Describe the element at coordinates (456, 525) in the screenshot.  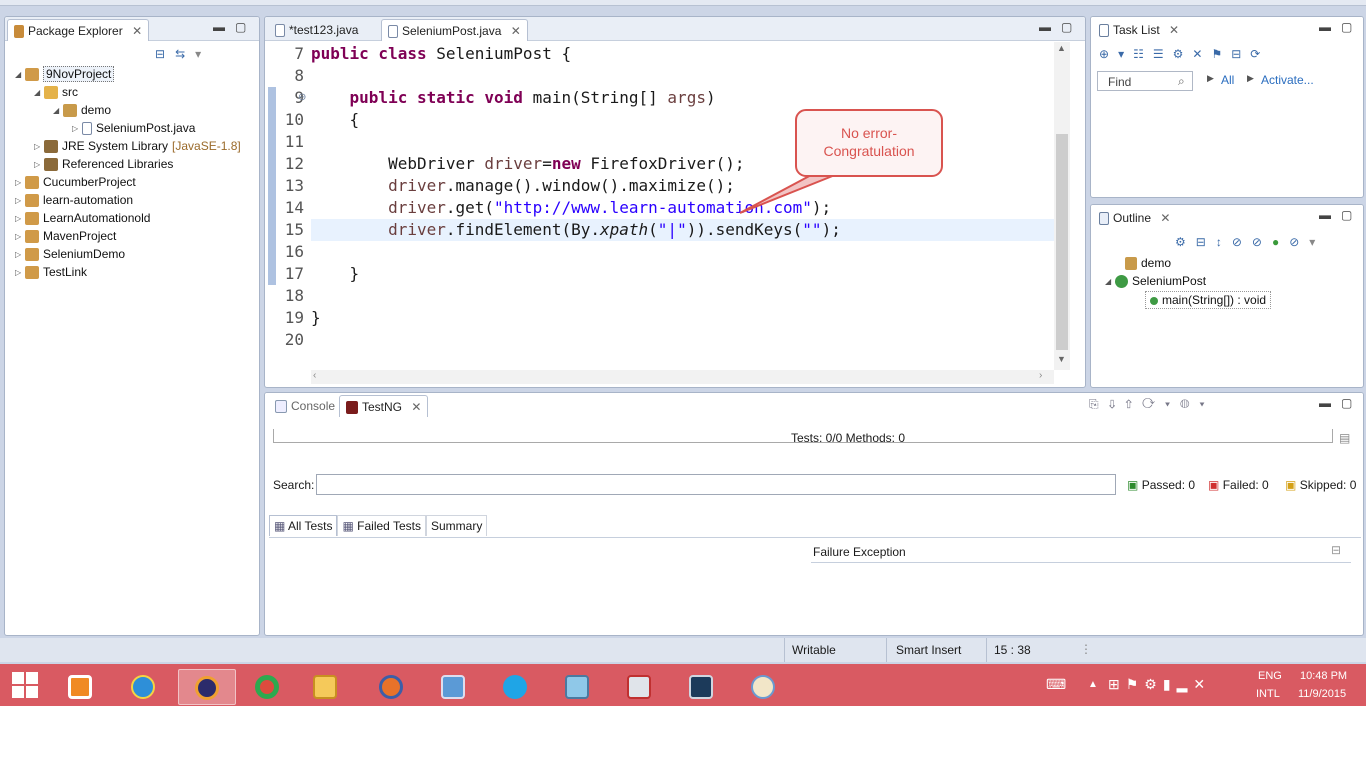
I see `subtab-summary: Summary` at that location.